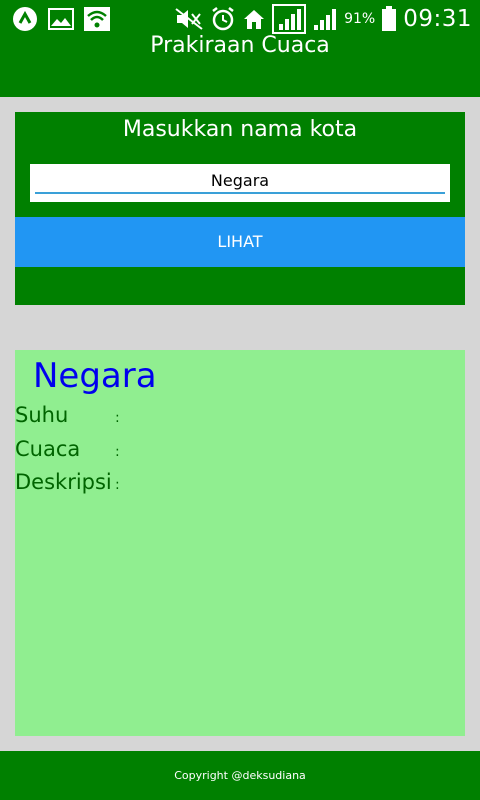 This screenshot has height=800, width=480. I want to click on result-city-name: Negara, so click(95, 376).